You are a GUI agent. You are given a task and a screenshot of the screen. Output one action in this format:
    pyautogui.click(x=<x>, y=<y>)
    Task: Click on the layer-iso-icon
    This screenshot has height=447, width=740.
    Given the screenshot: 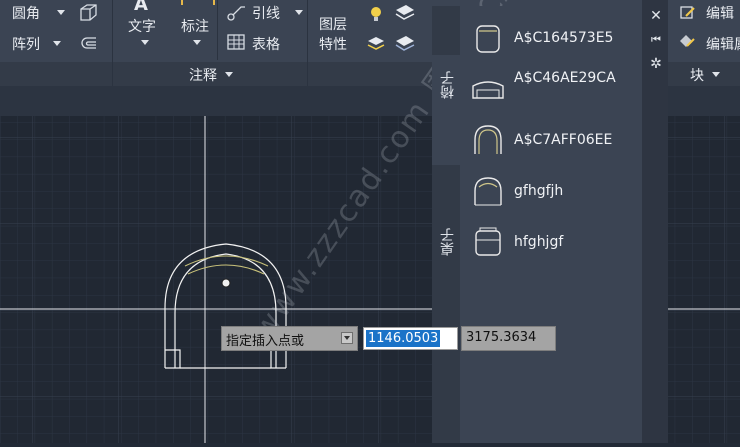 What is the action you would take?
    pyautogui.click(x=376, y=42)
    